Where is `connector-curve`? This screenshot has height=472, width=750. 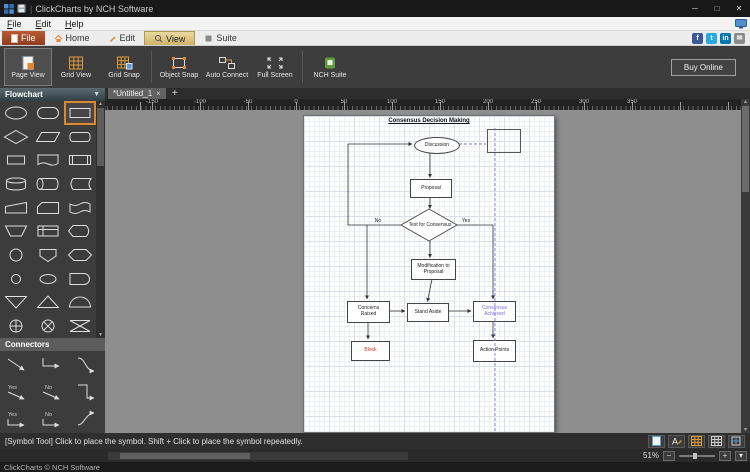
connector-curve is located at coordinates (87, 364).